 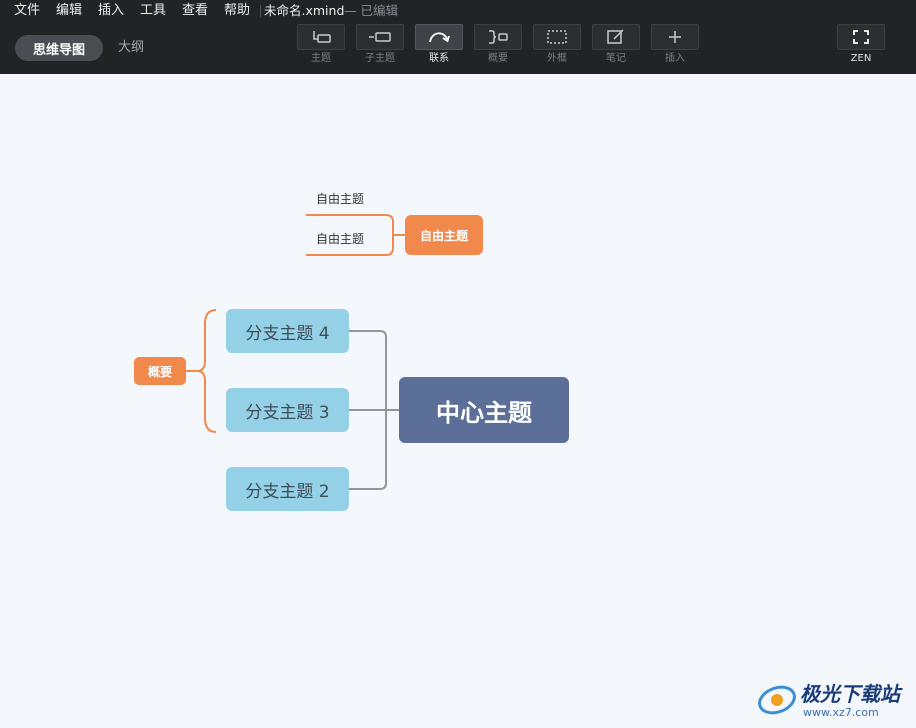 I want to click on relationship-icon, so click(x=439, y=37).